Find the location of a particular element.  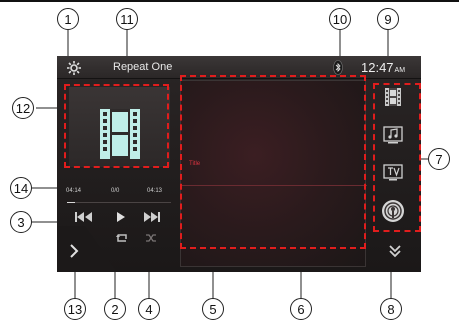

callout-2: 2 is located at coordinates (115, 309).